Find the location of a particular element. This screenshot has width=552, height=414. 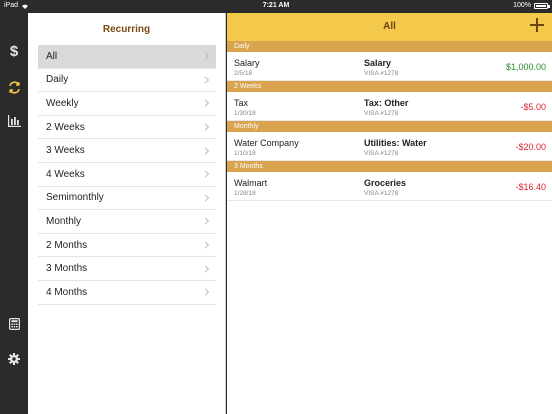

section-header-daily: Daily is located at coordinates (389, 46).